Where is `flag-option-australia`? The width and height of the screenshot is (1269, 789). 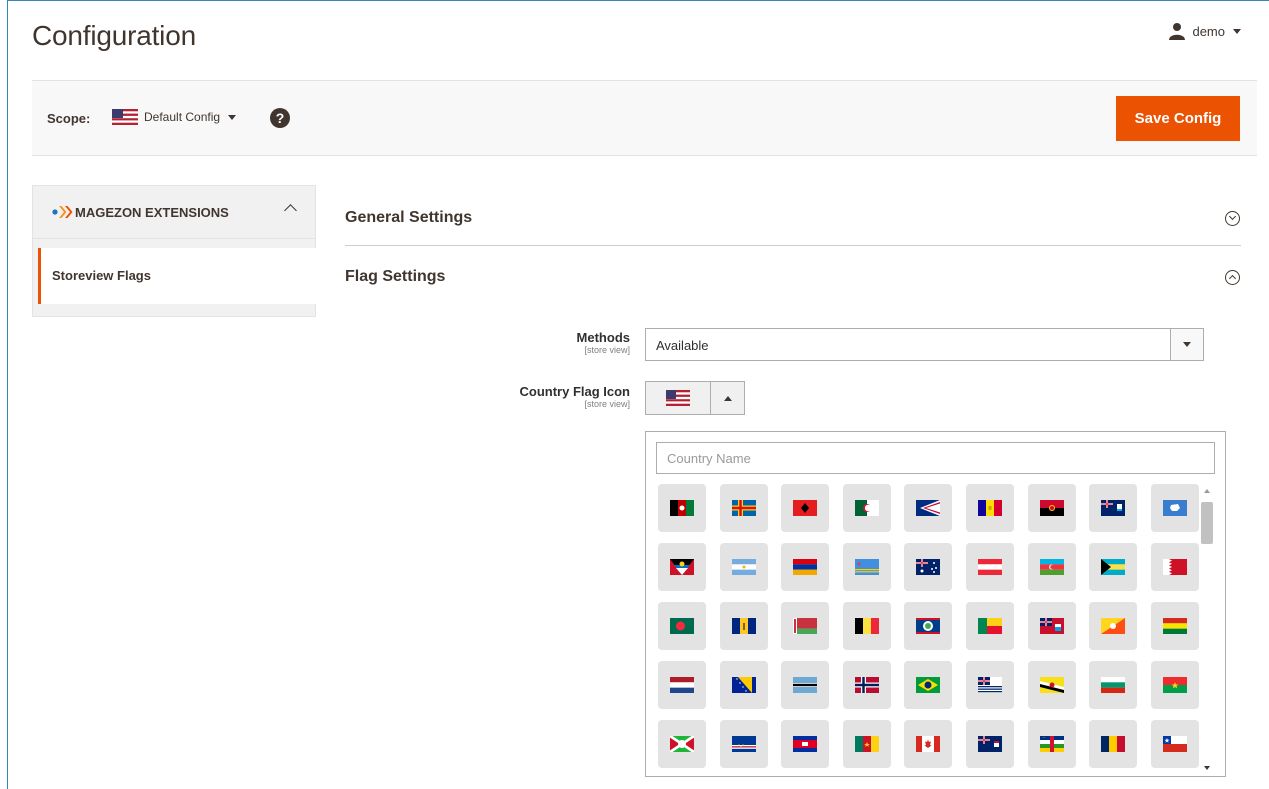 flag-option-australia is located at coordinates (928, 567).